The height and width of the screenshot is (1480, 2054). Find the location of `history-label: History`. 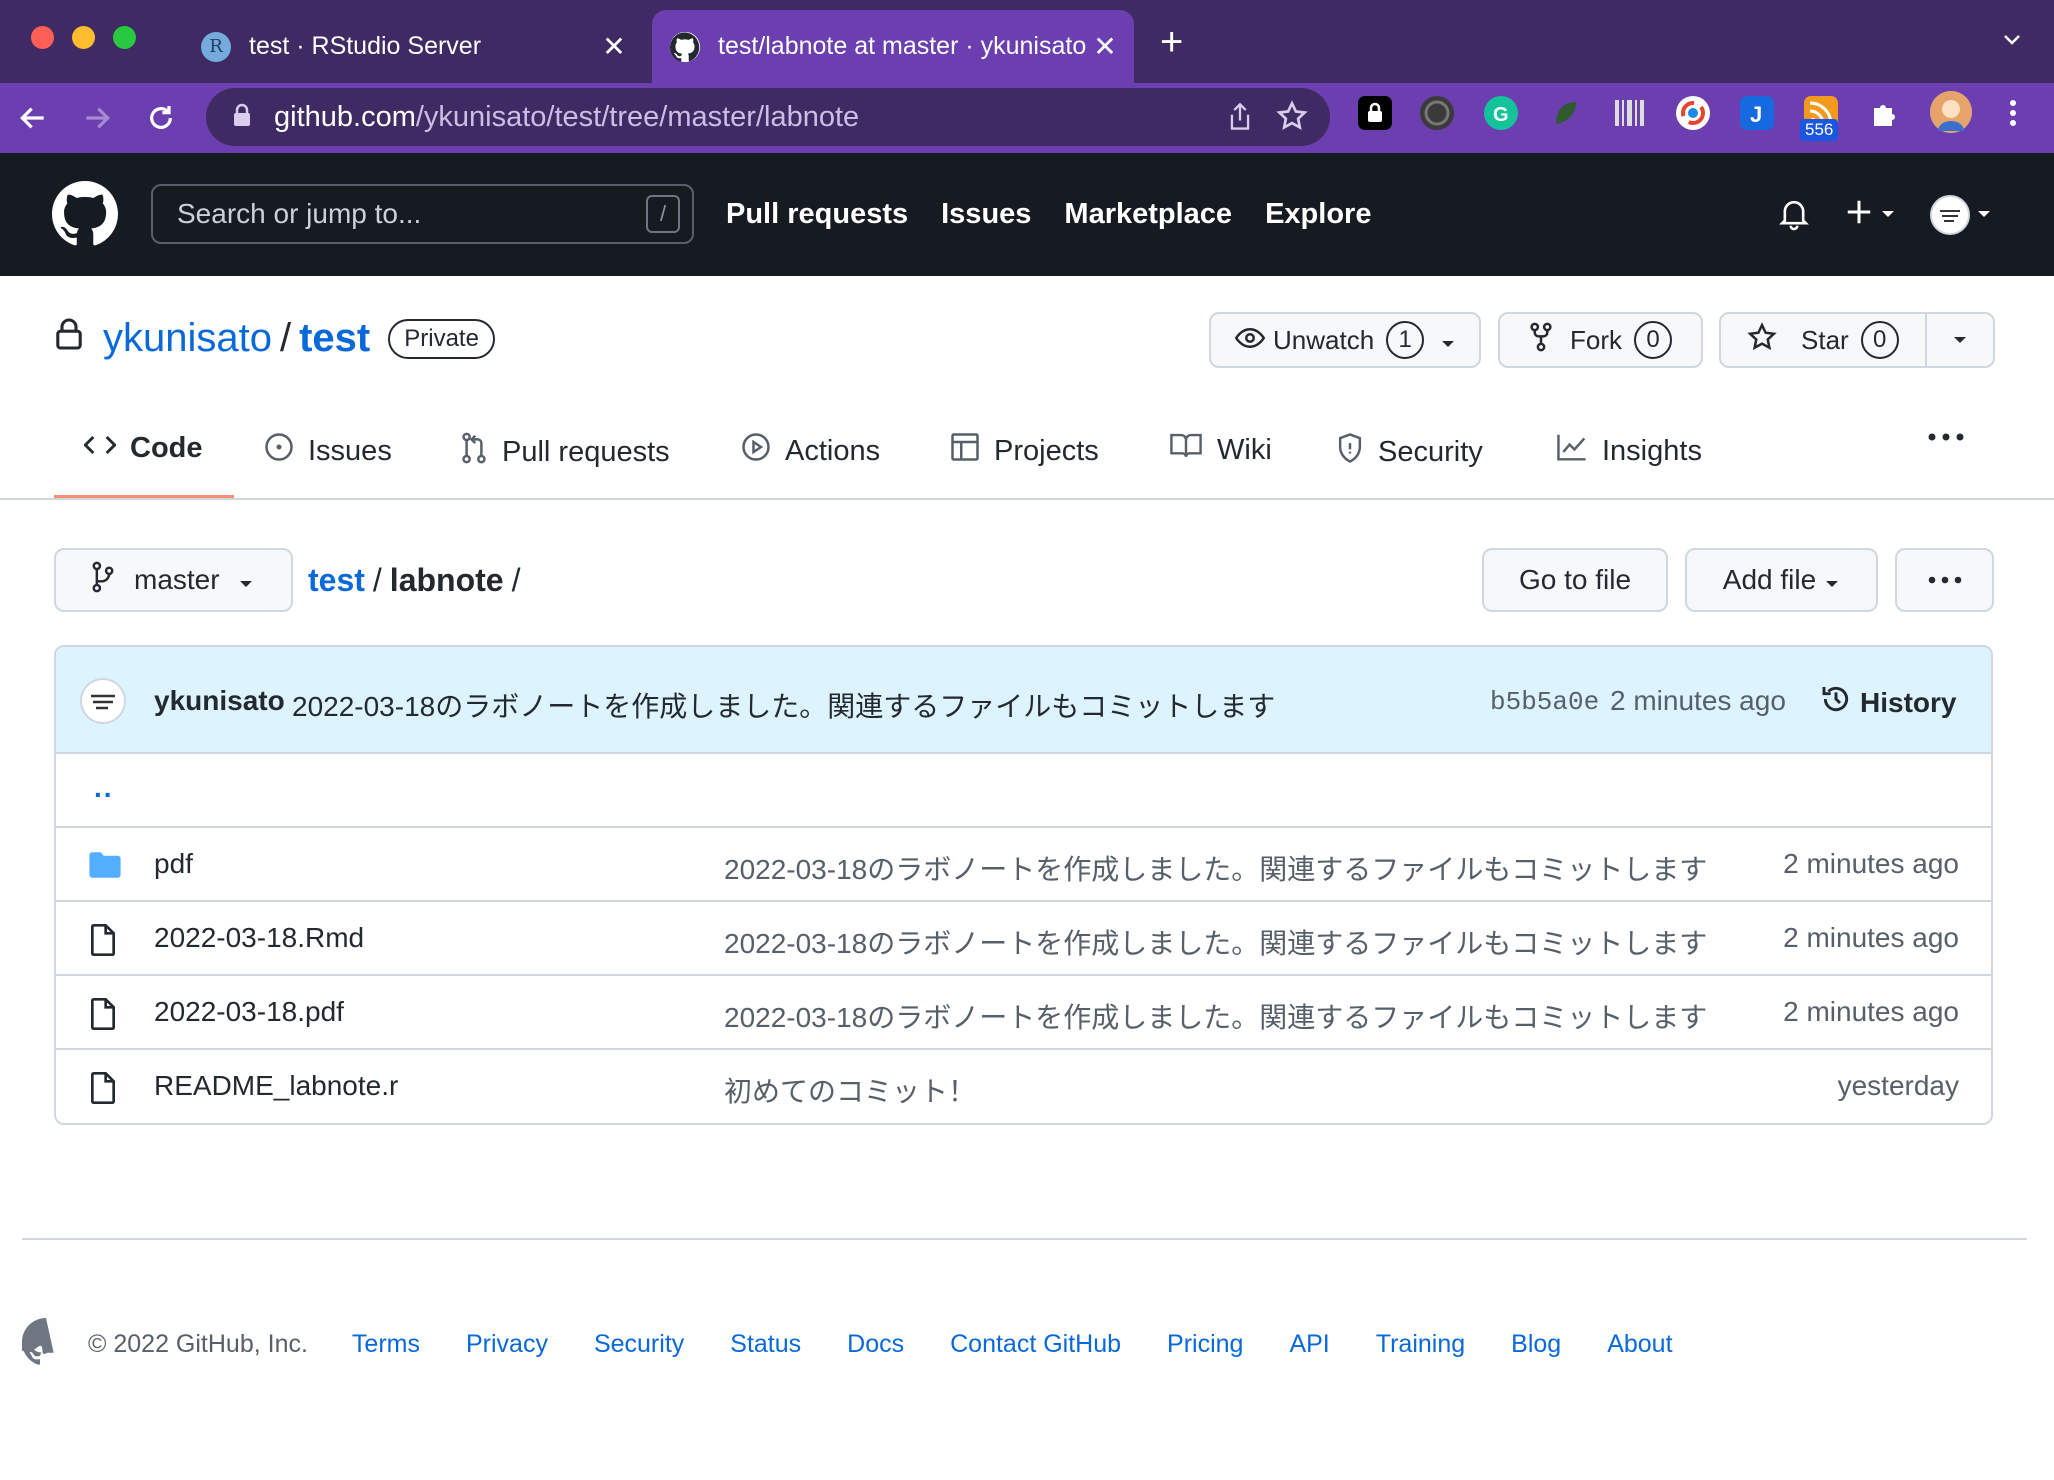

history-label: History is located at coordinates (1908, 702).